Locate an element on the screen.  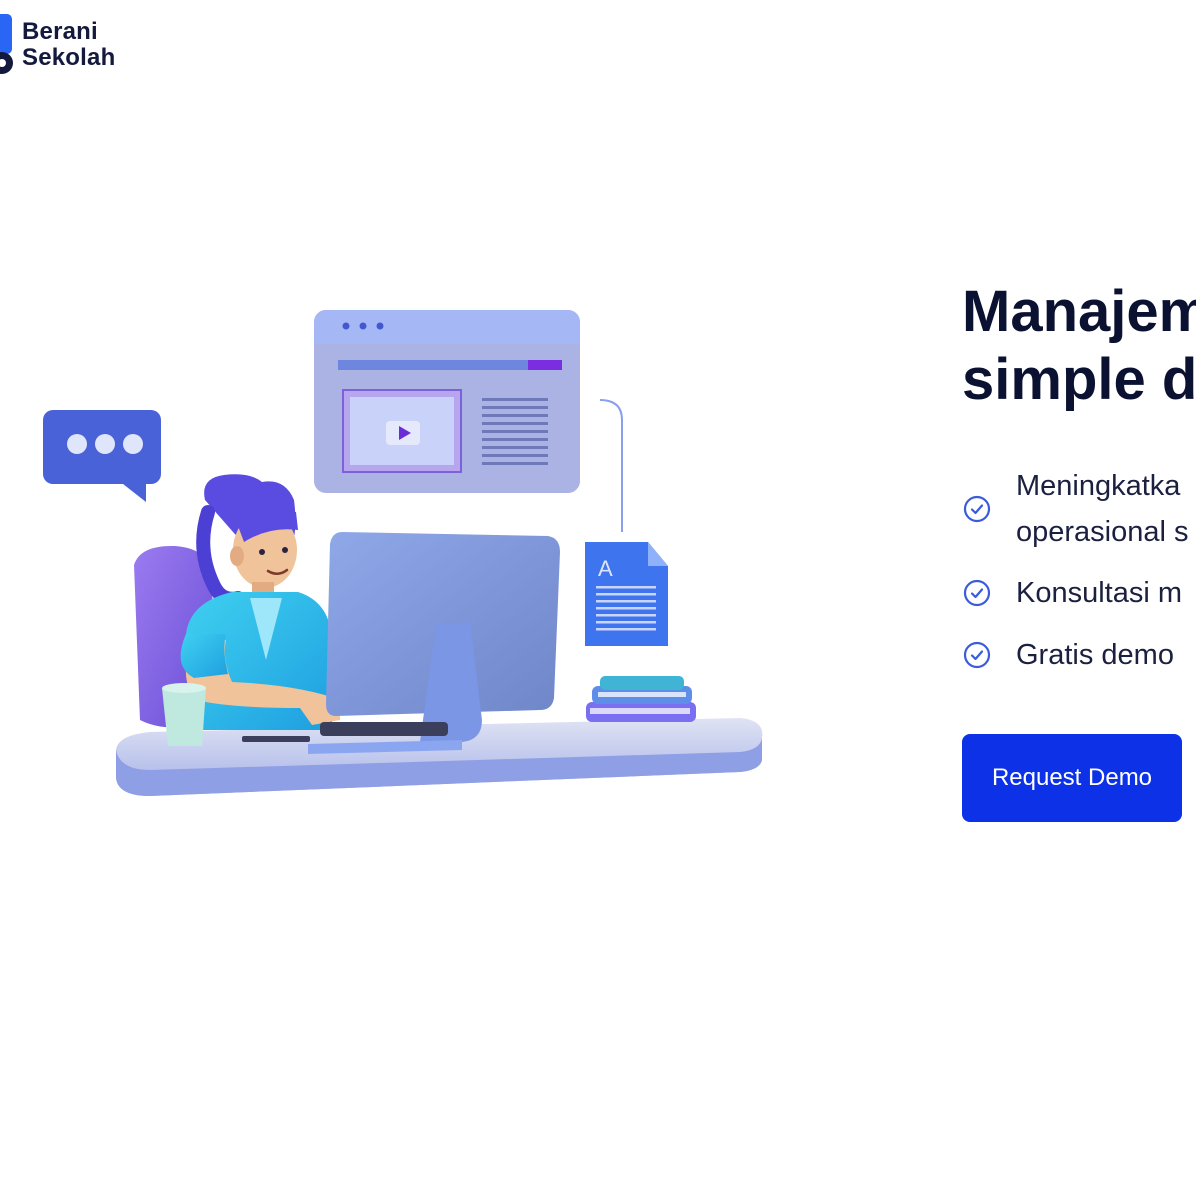
brand-name: Berani Sekolah is located at coordinates (68, 45).